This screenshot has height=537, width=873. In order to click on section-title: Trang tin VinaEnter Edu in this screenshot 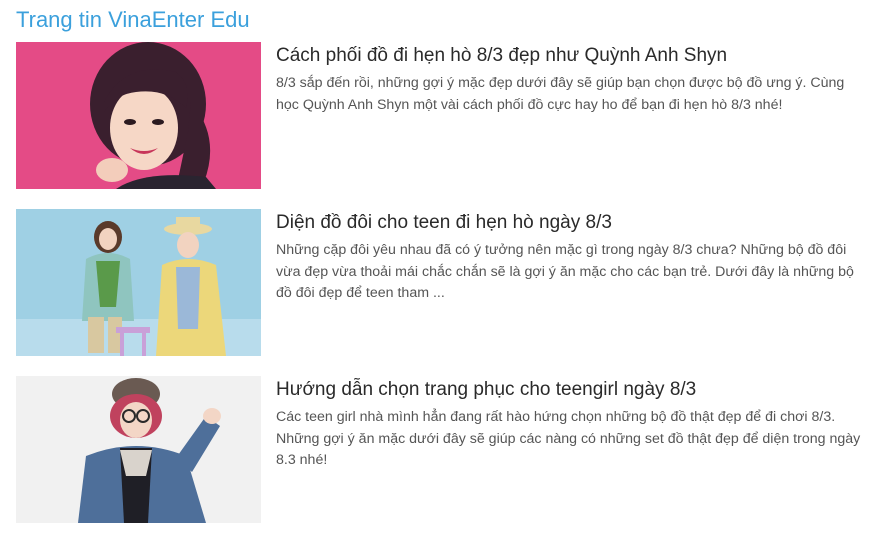, I will do `click(133, 19)`.